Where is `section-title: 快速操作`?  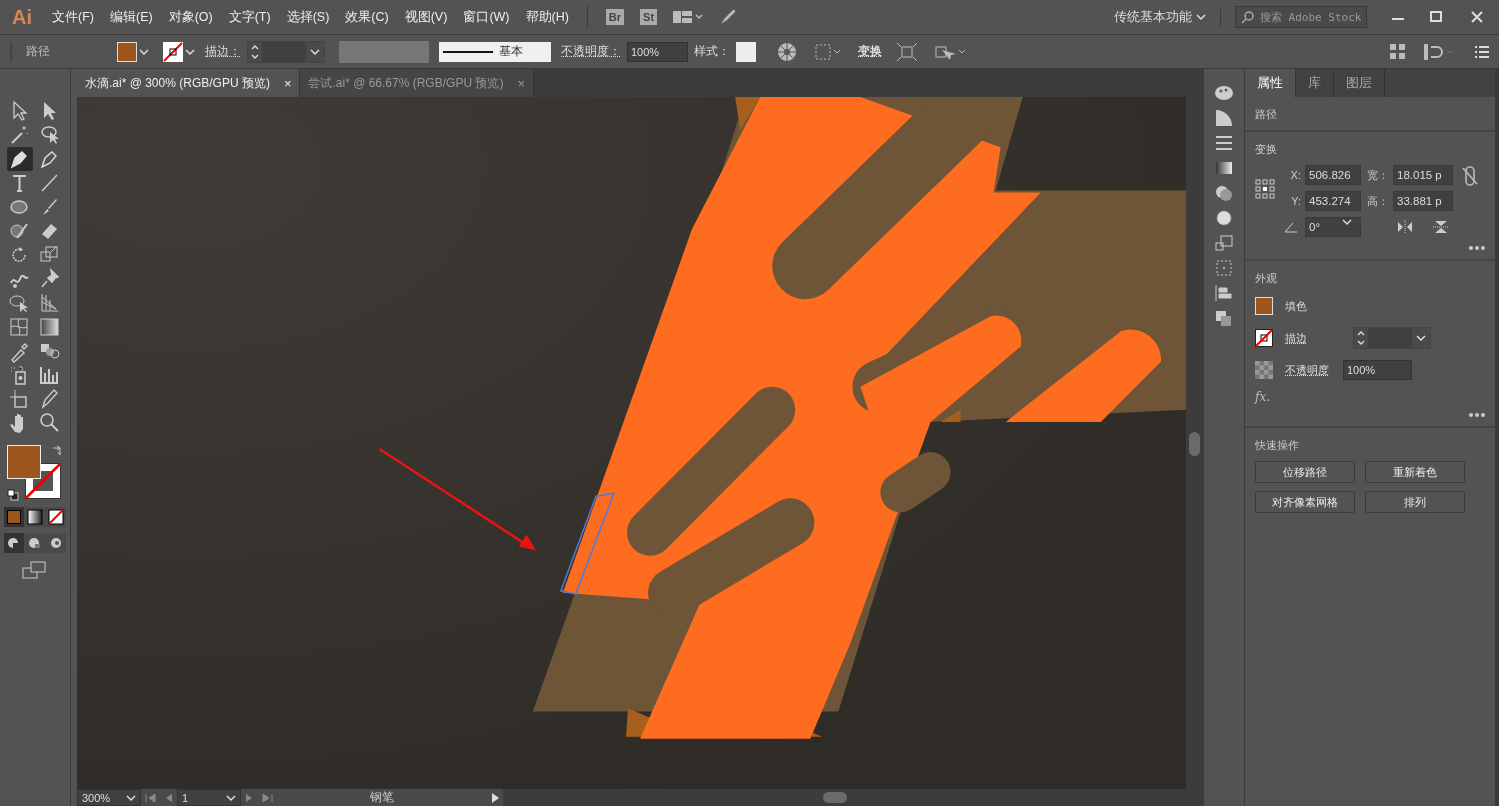 section-title: 快速操作 is located at coordinates (1277, 445).